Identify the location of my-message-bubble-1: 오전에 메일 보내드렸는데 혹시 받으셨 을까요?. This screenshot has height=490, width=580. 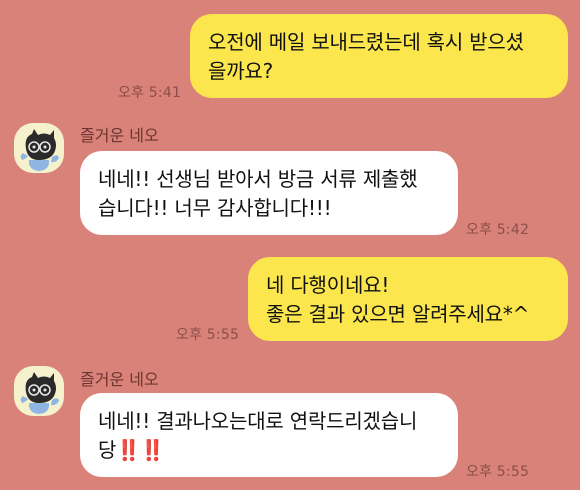
(379, 56).